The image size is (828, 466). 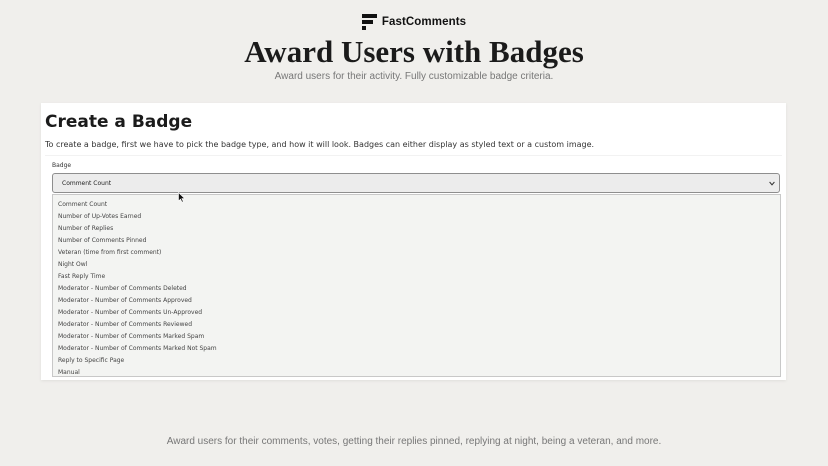 What do you see at coordinates (85, 229) in the screenshot?
I see `badge-option-replies: Number of Replies` at bounding box center [85, 229].